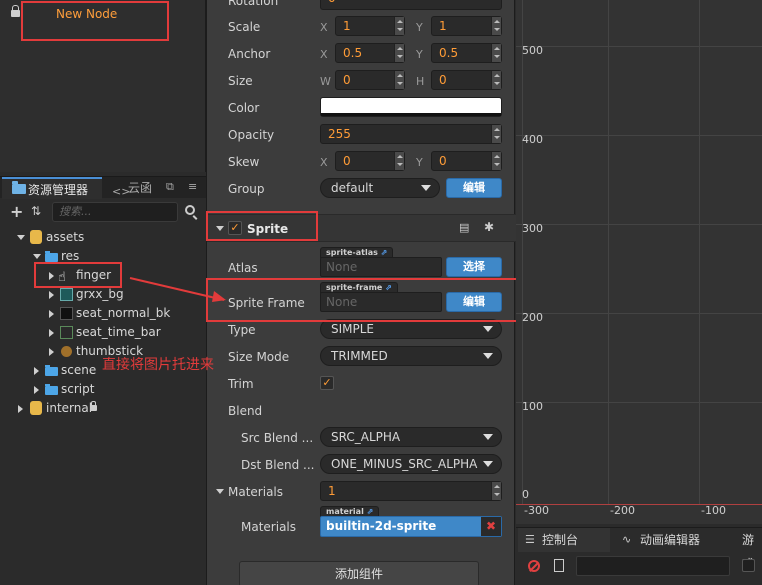 This screenshot has height=585, width=762. Describe the element at coordinates (370, 80) in the screenshot. I see `size-w-input: 0` at that location.